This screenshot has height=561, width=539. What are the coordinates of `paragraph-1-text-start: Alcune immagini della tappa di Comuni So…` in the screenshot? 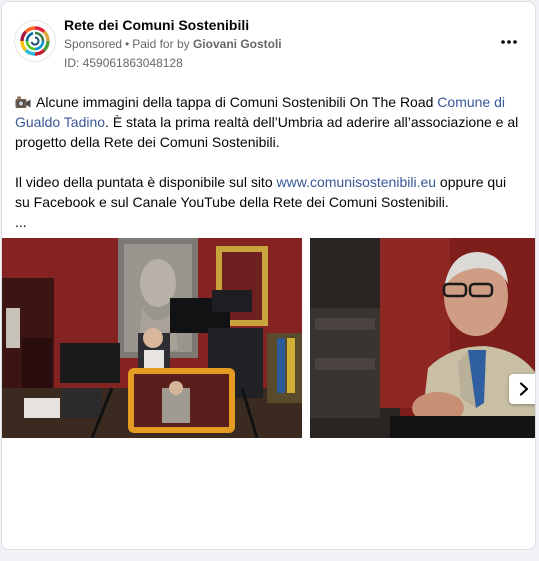 It's located at (237, 102).